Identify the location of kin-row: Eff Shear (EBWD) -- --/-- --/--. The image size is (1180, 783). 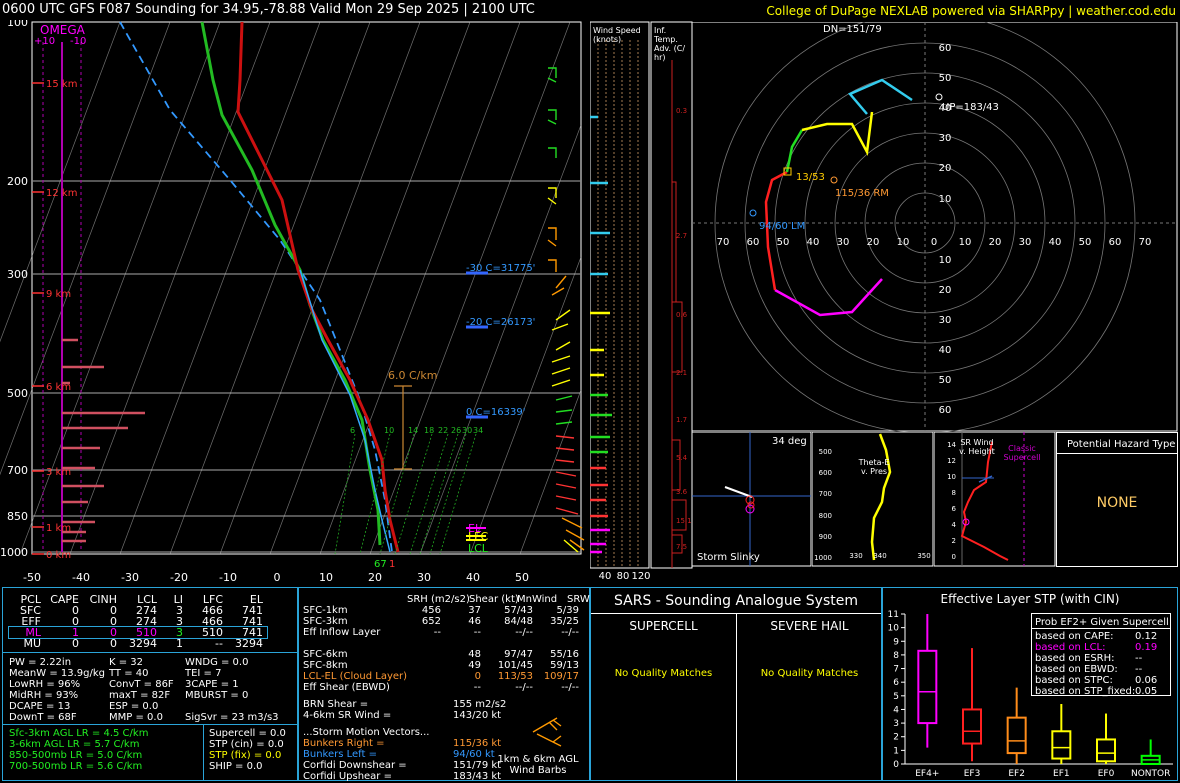
(441, 687).